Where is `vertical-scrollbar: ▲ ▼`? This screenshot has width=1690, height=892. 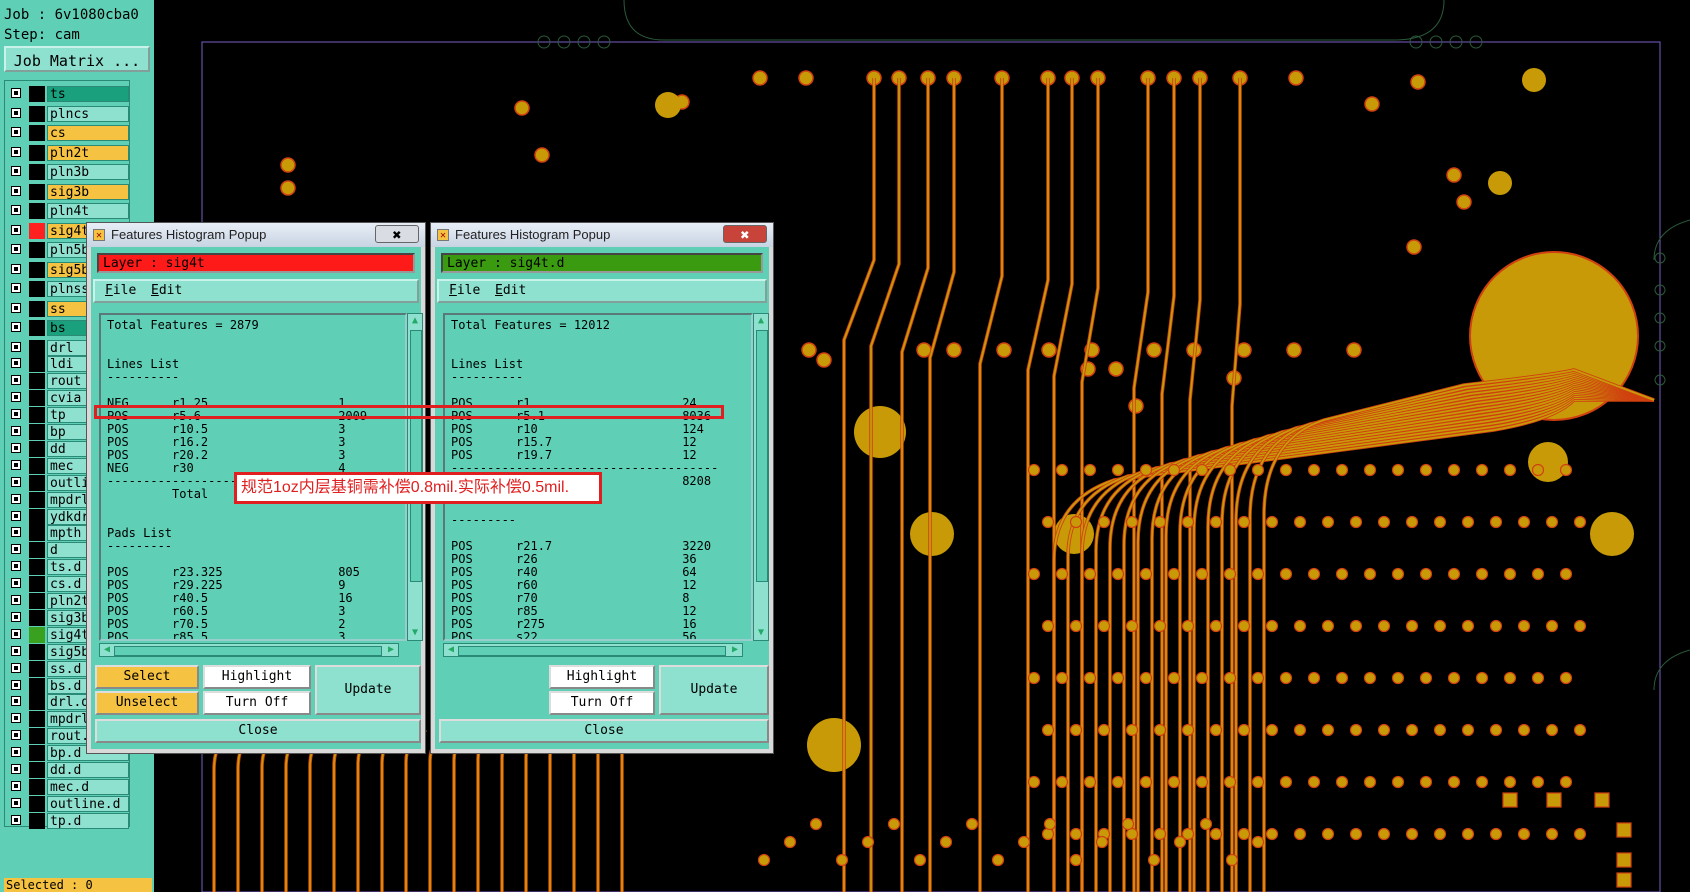
vertical-scrollbar: ▲ ▼ is located at coordinates (761, 477).